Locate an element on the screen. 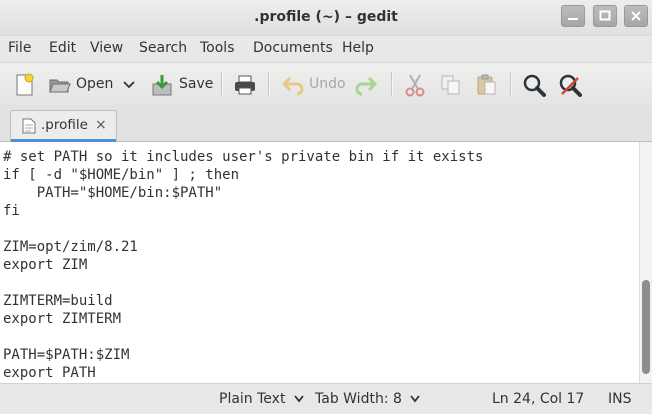 Image resolution: width=652 pixels, height=414 pixels. find-button is located at coordinates (535, 84).